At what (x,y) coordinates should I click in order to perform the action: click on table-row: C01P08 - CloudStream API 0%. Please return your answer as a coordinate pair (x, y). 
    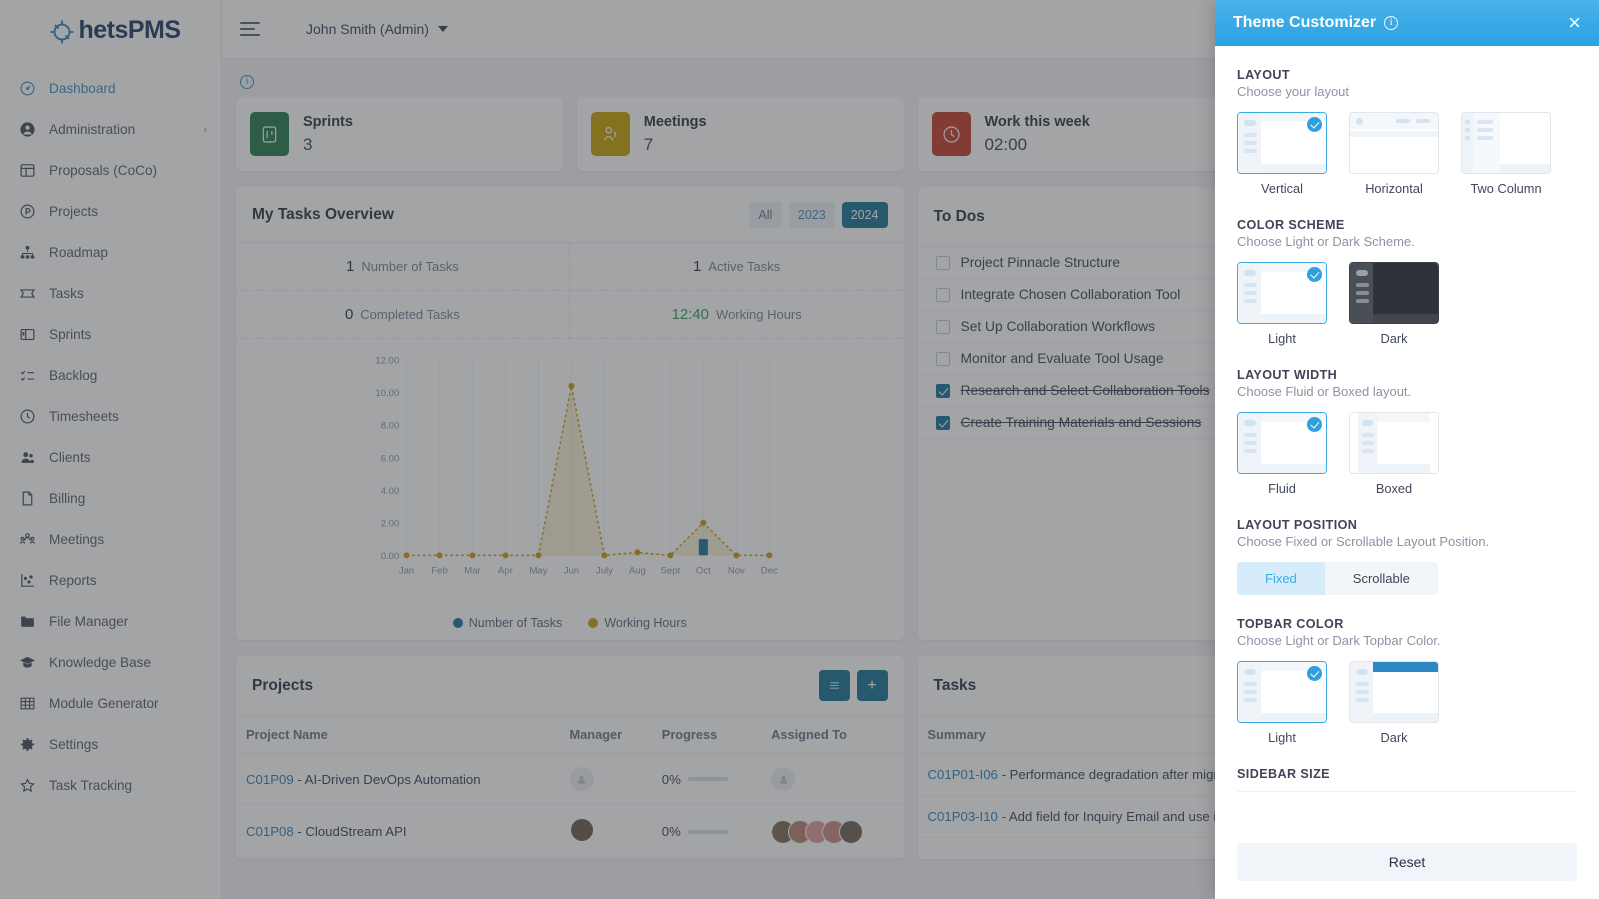
    Looking at the image, I should click on (570, 831).